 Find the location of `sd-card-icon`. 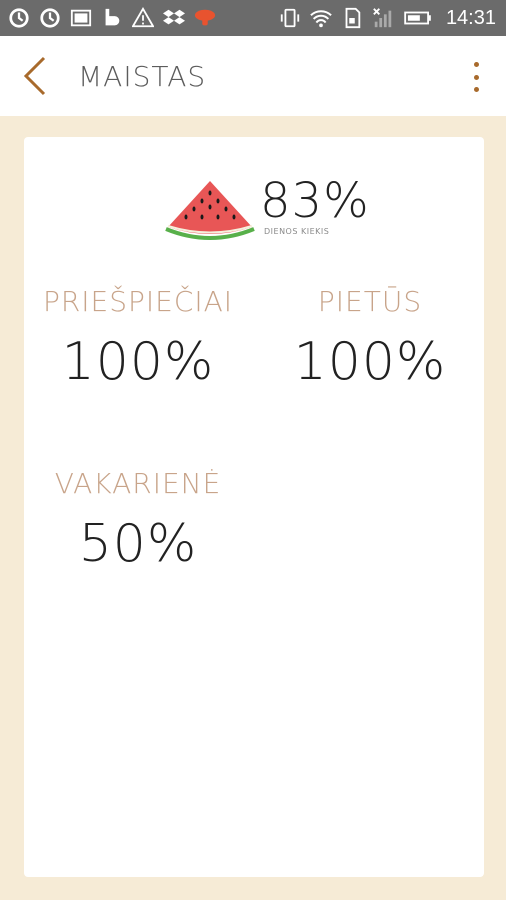

sd-card-icon is located at coordinates (352, 18).